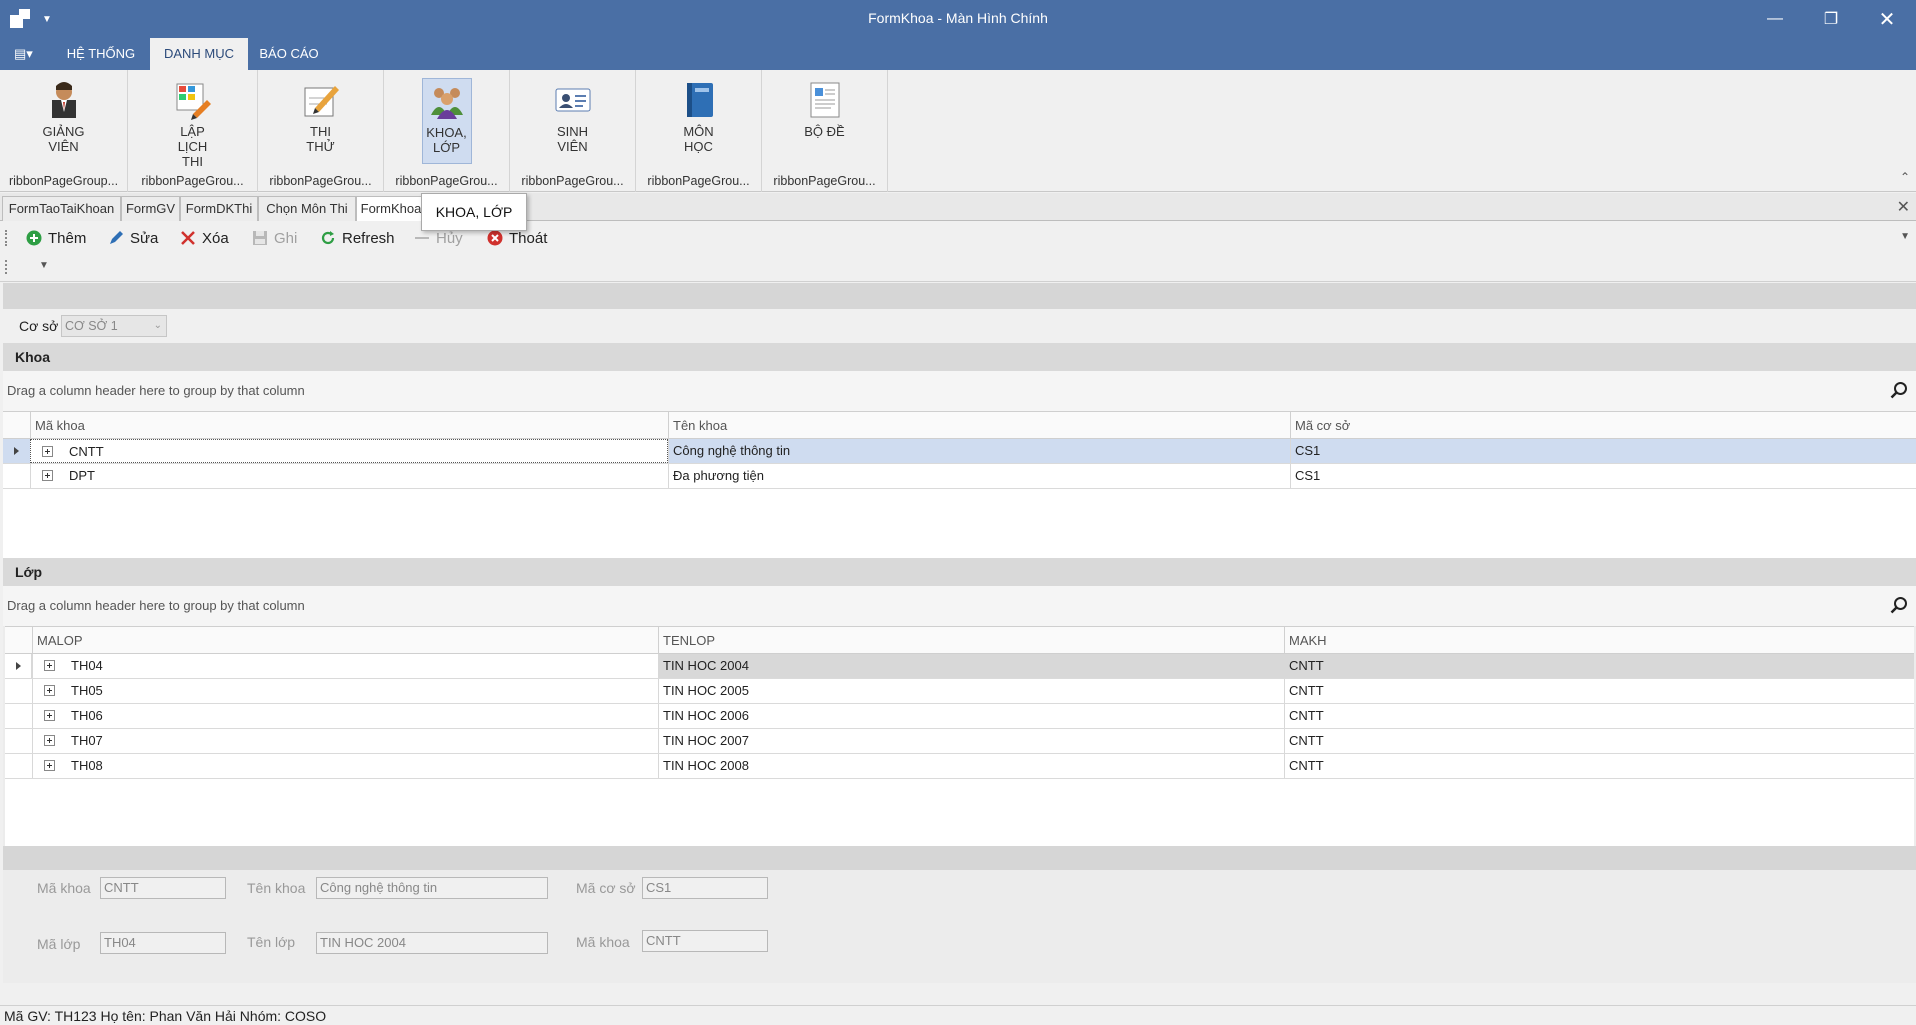  Describe the element at coordinates (150, 208) in the screenshot. I see `doc-tab-formgv: FormGV` at that location.